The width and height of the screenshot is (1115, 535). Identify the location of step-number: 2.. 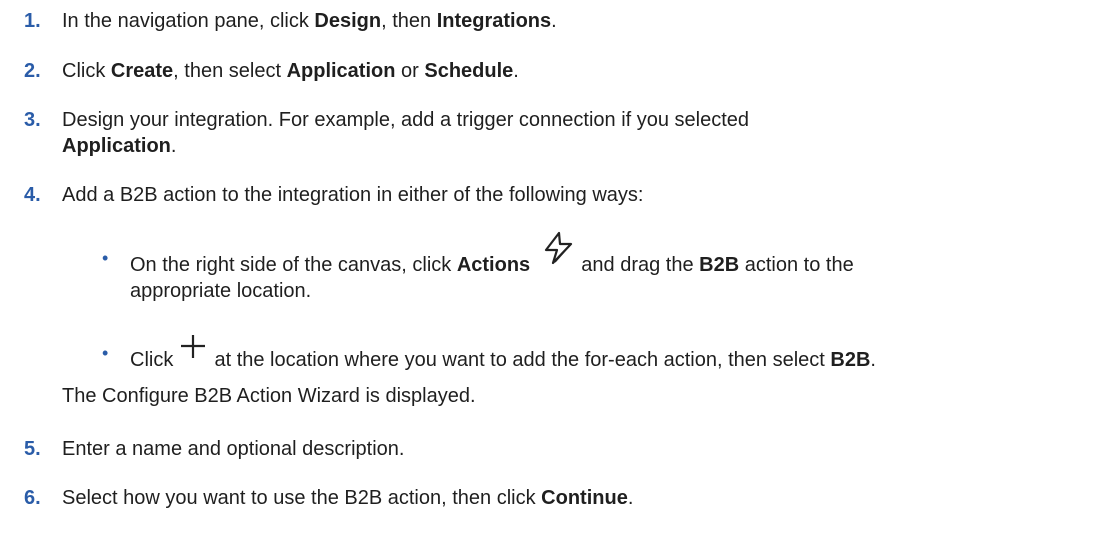
(32, 71).